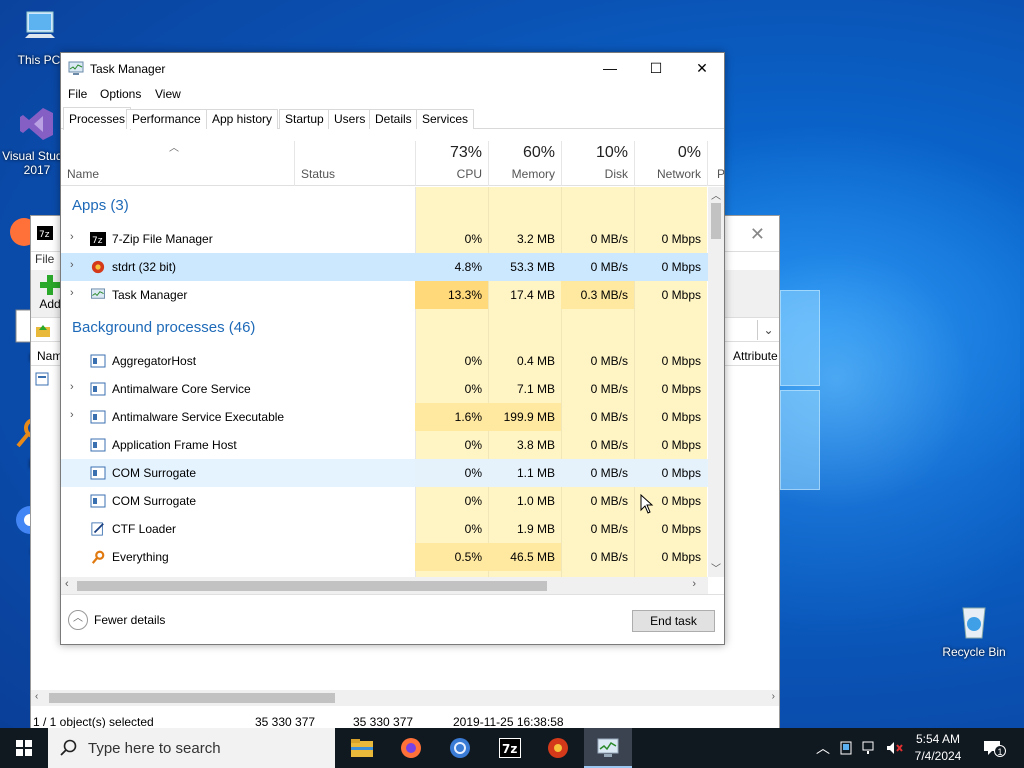 The width and height of the screenshot is (1024, 768). I want to click on tab-users: Users, so click(350, 119).